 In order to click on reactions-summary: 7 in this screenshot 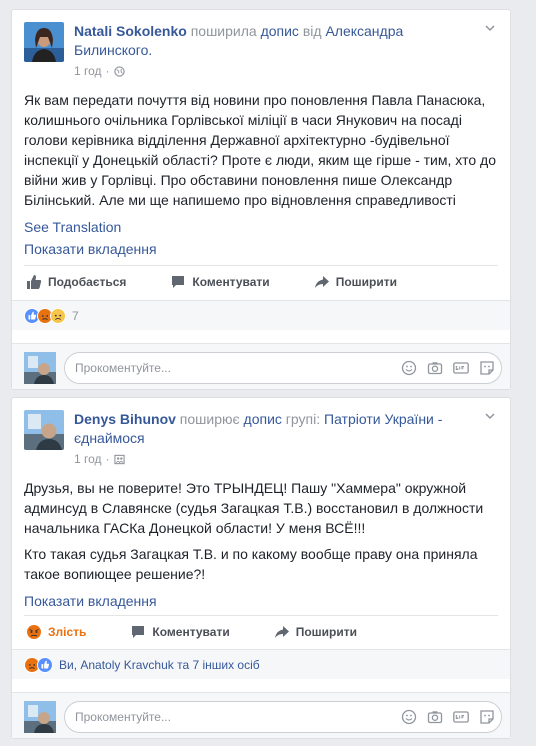, I will do `click(261, 315)`.